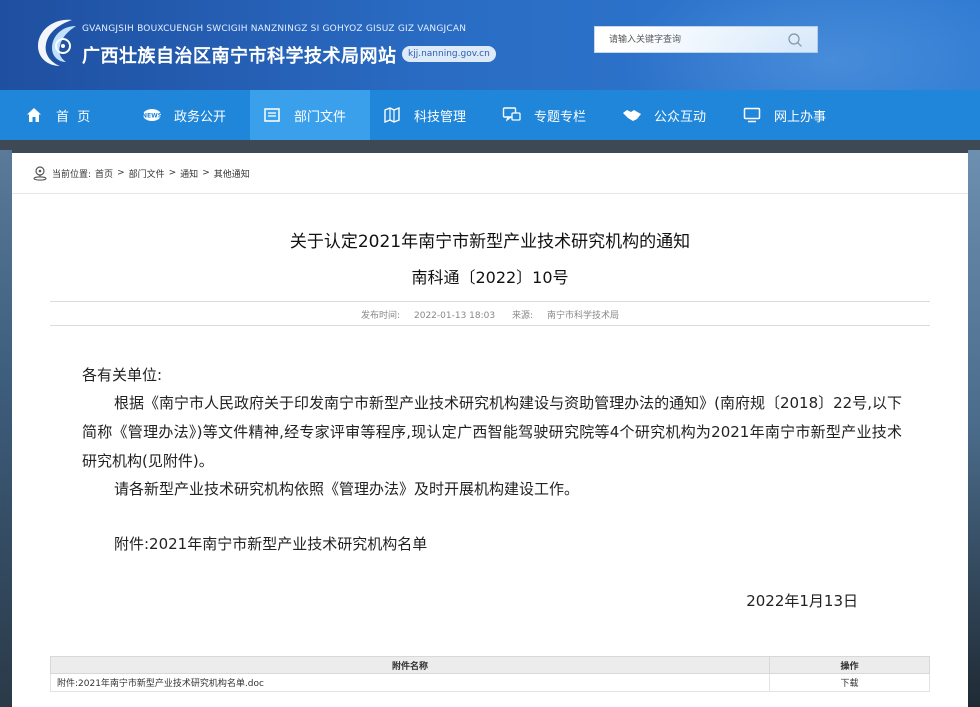 This screenshot has width=980, height=707. What do you see at coordinates (690, 39) in the screenshot?
I see `search-input` at bounding box center [690, 39].